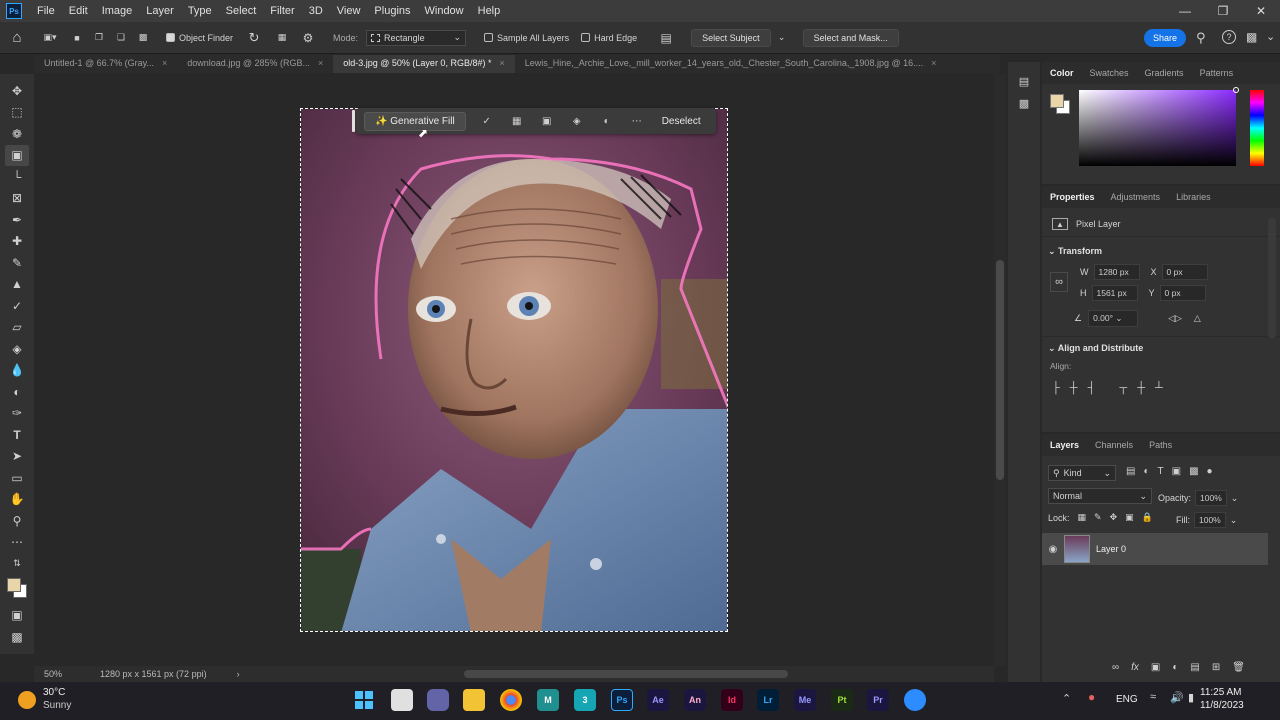 Image resolution: width=1280 pixels, height=720 pixels. What do you see at coordinates (1057, 101) in the screenshot?
I see `panel-foreground-swatch` at bounding box center [1057, 101].